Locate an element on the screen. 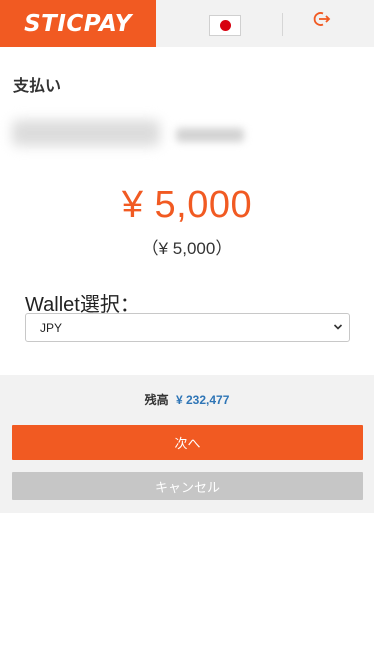  payment-amount-converted: （¥ 5,000） is located at coordinates (187, 248).